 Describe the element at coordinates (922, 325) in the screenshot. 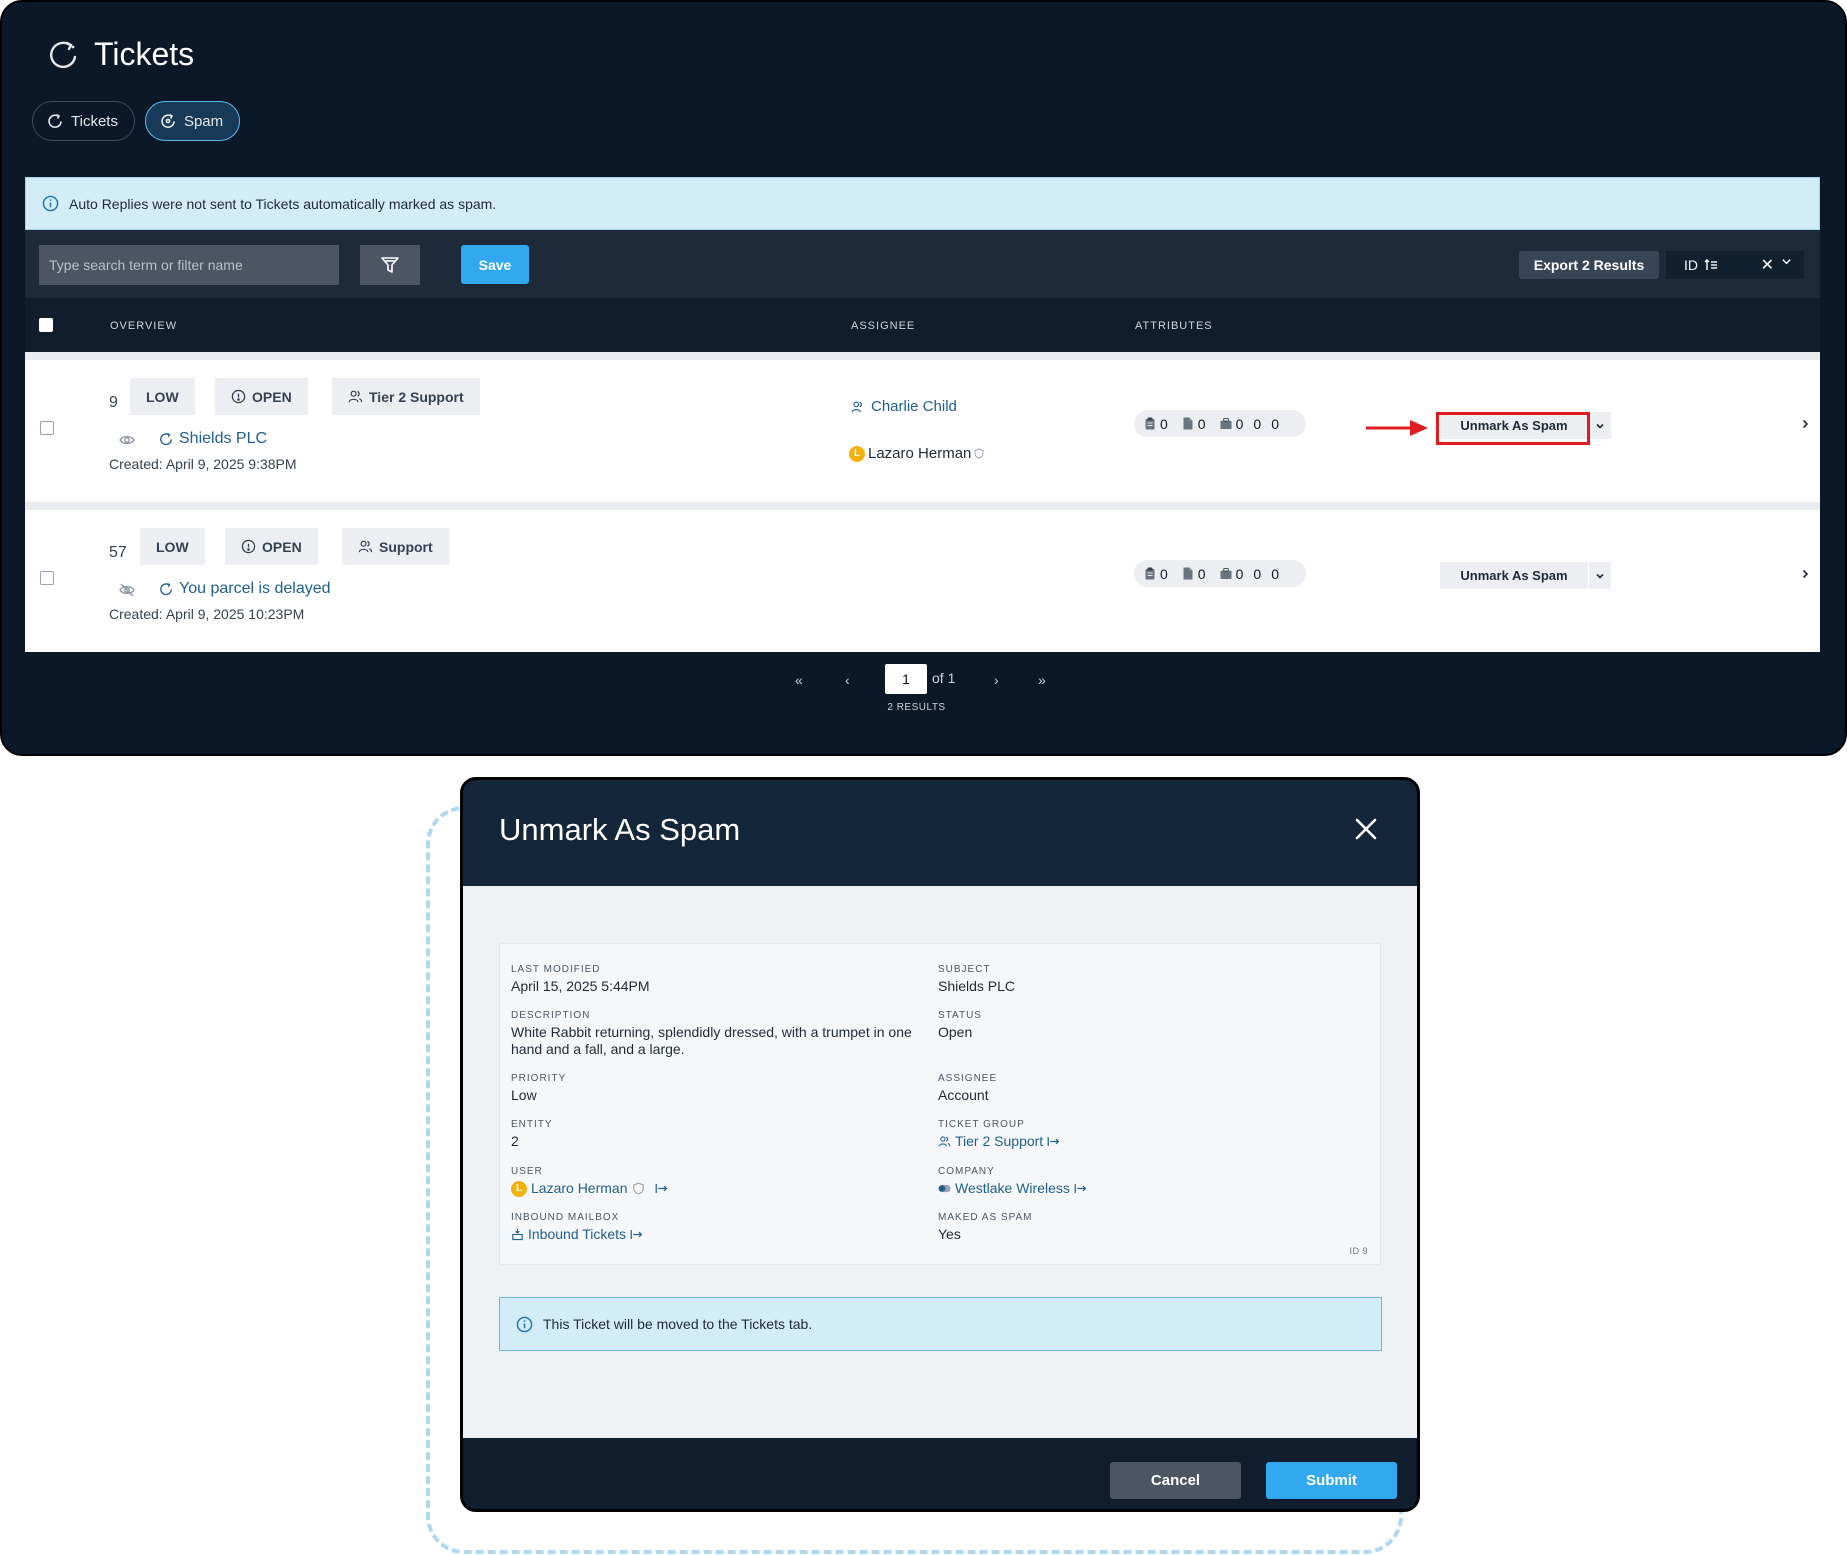

I see `table-header: OVERVIEW ASSIGNEE ATTRIBUTES` at that location.